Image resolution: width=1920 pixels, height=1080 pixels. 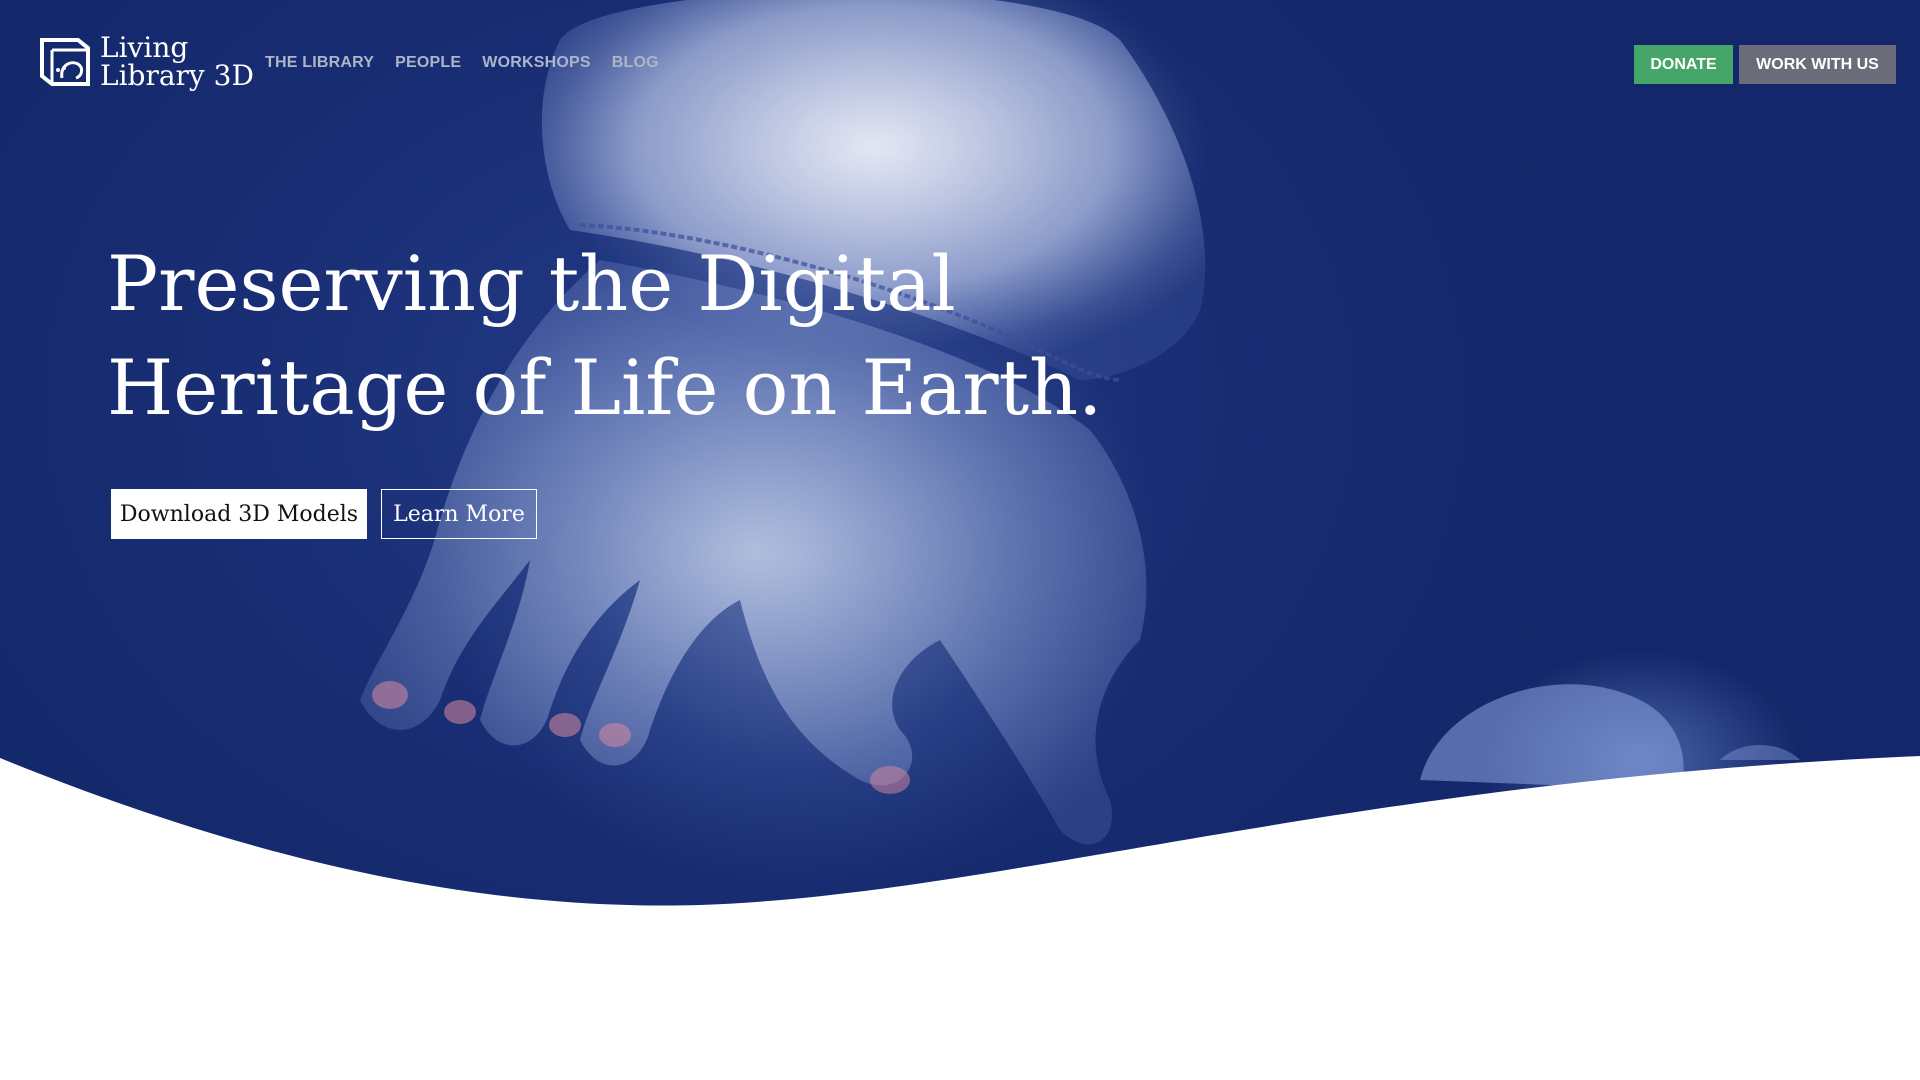 I want to click on logo-line-1: Living, so click(x=144, y=47).